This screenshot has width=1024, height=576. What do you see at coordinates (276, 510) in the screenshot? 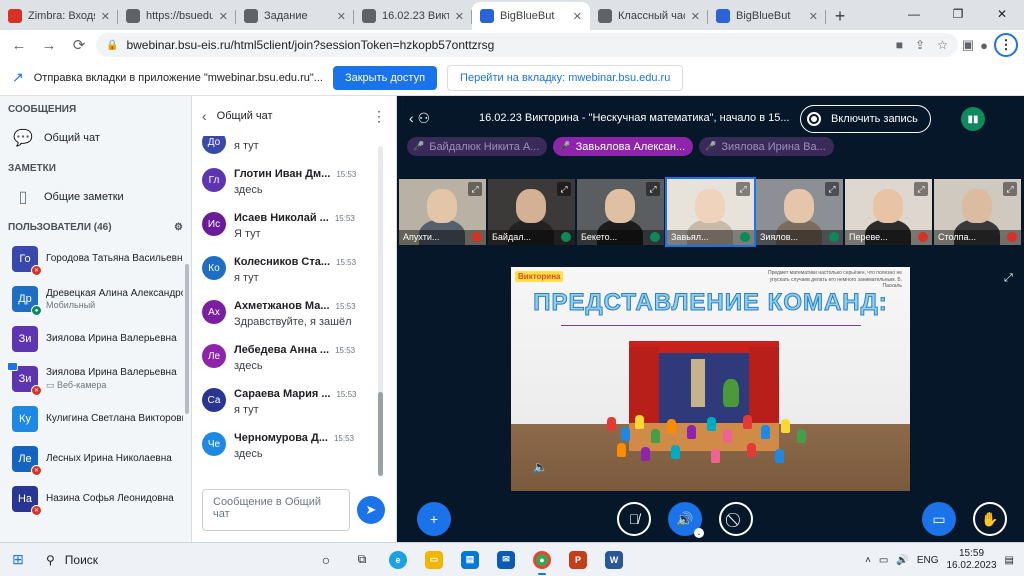
I see `chat-message-input: Сообщение в Общий чат` at bounding box center [276, 510].